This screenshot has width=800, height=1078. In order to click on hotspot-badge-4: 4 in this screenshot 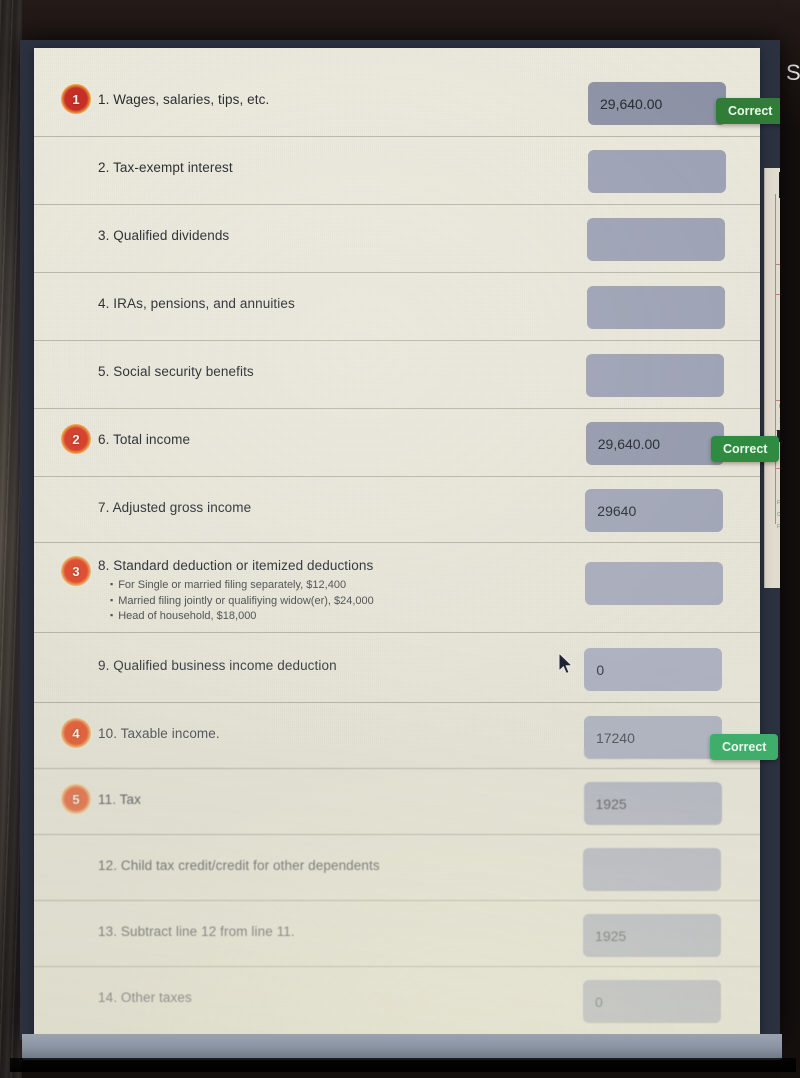, I will do `click(76, 733)`.